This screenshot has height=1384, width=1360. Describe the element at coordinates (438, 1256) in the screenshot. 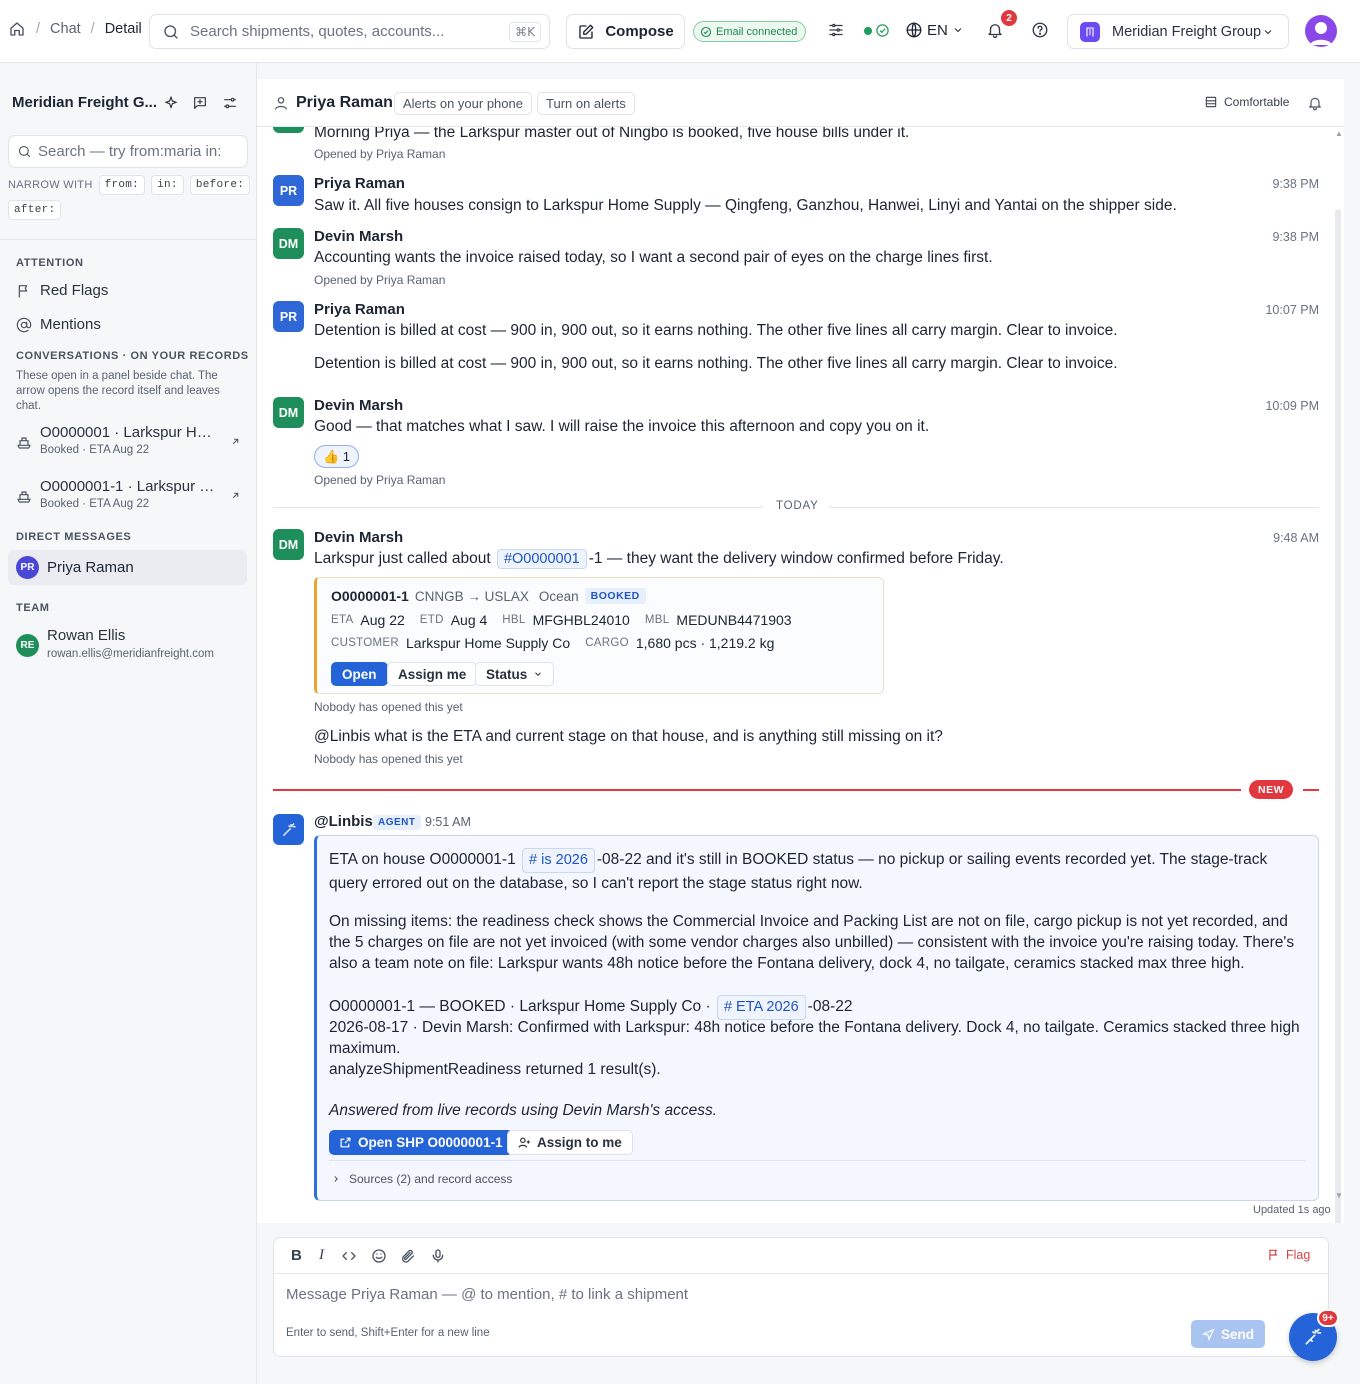

I see `microphone-icon` at that location.